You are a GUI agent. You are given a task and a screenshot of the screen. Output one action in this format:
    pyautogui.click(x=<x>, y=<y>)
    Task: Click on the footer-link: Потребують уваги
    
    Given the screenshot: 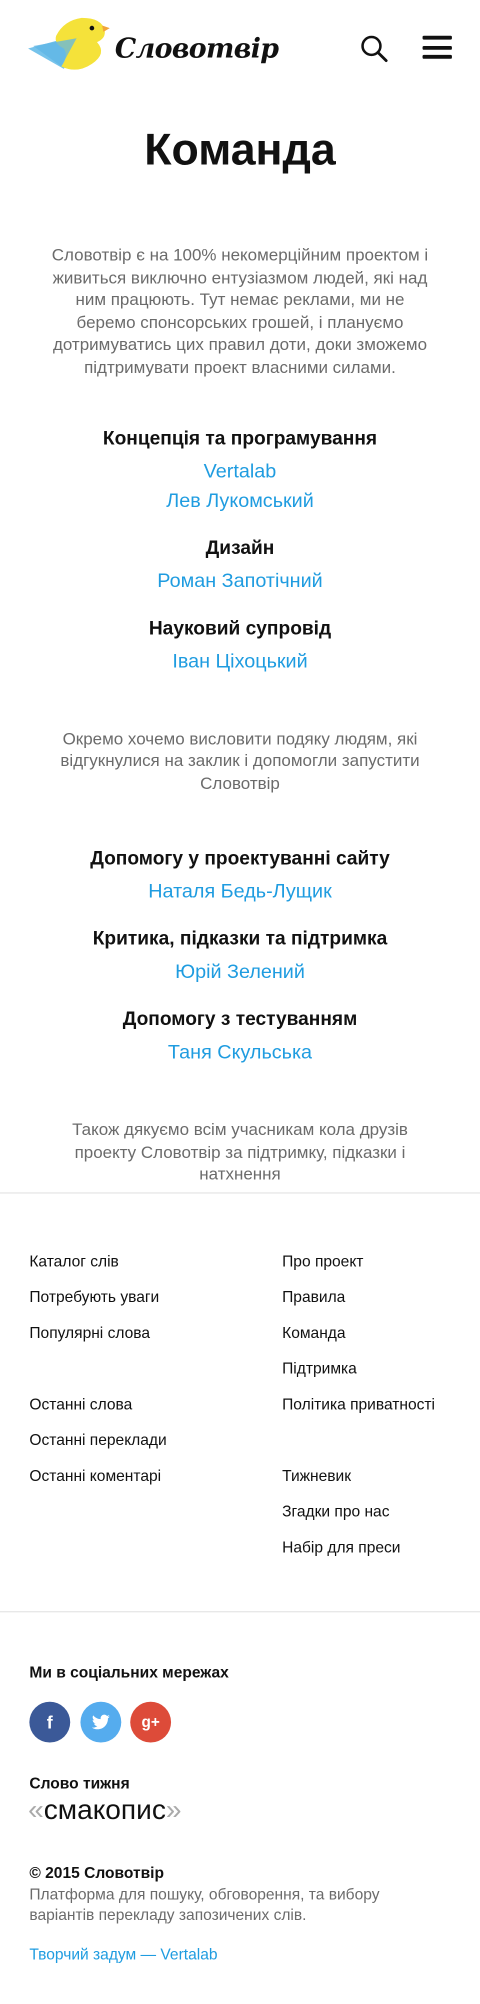 What is the action you would take?
    pyautogui.click(x=97, y=1297)
    